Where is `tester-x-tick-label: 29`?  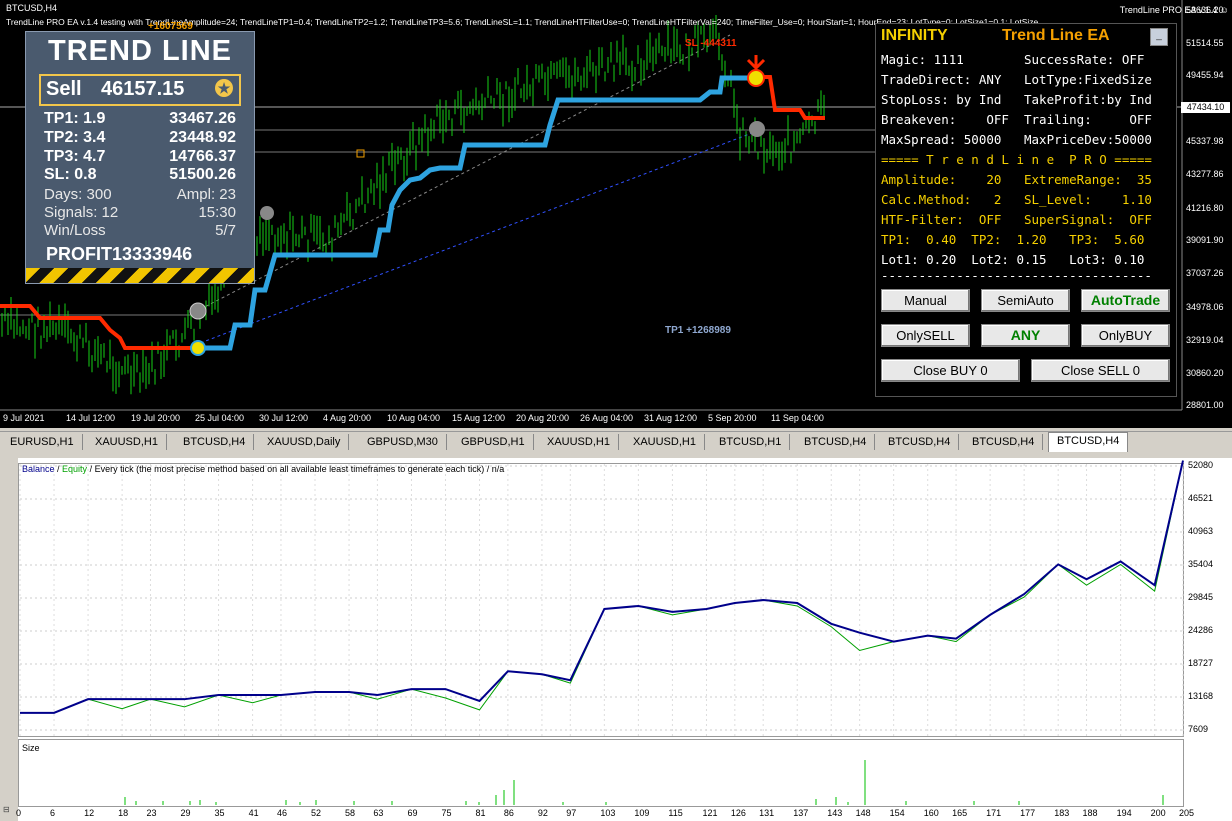
tester-x-tick-label: 29 is located at coordinates (185, 813).